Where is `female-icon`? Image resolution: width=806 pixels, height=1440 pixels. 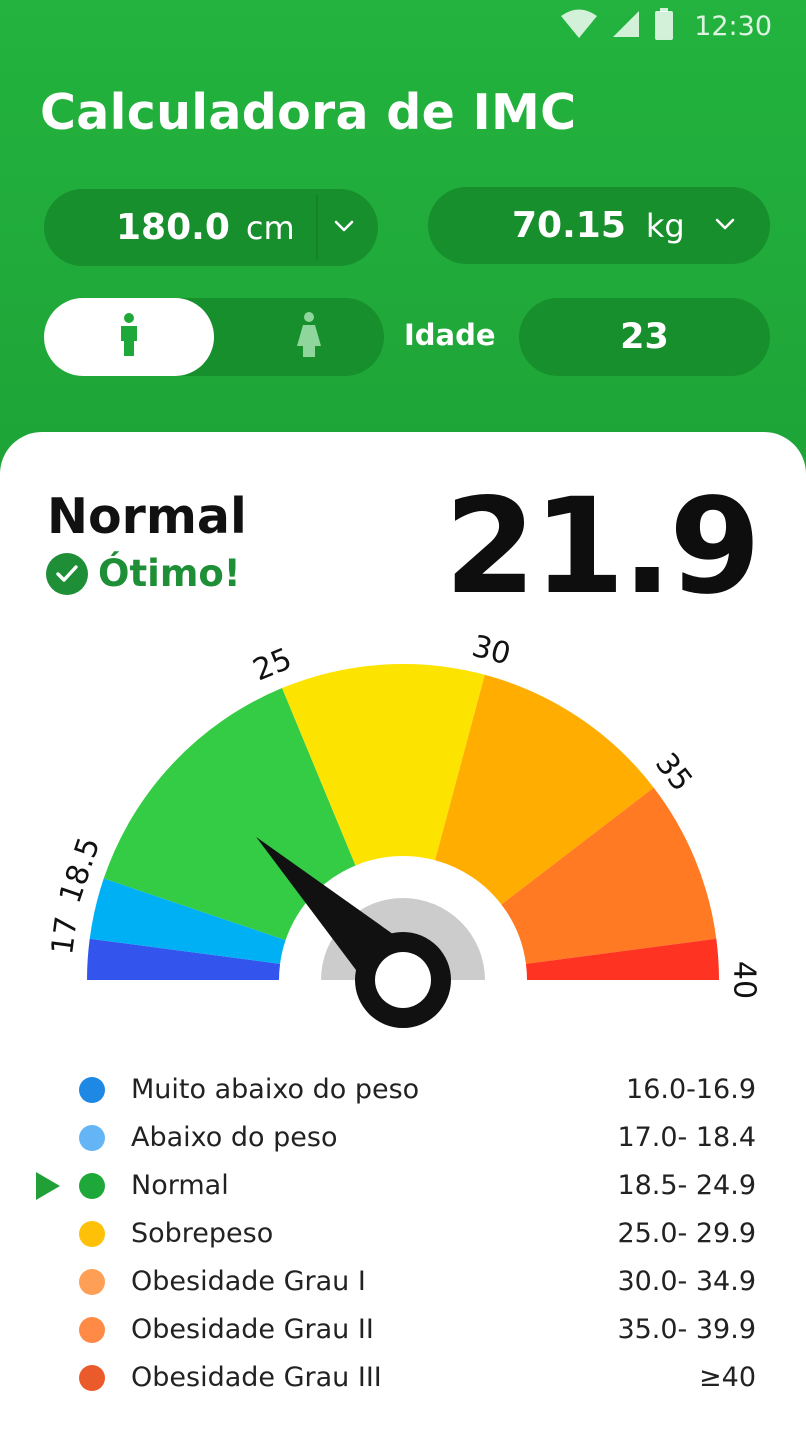 female-icon is located at coordinates (309, 337).